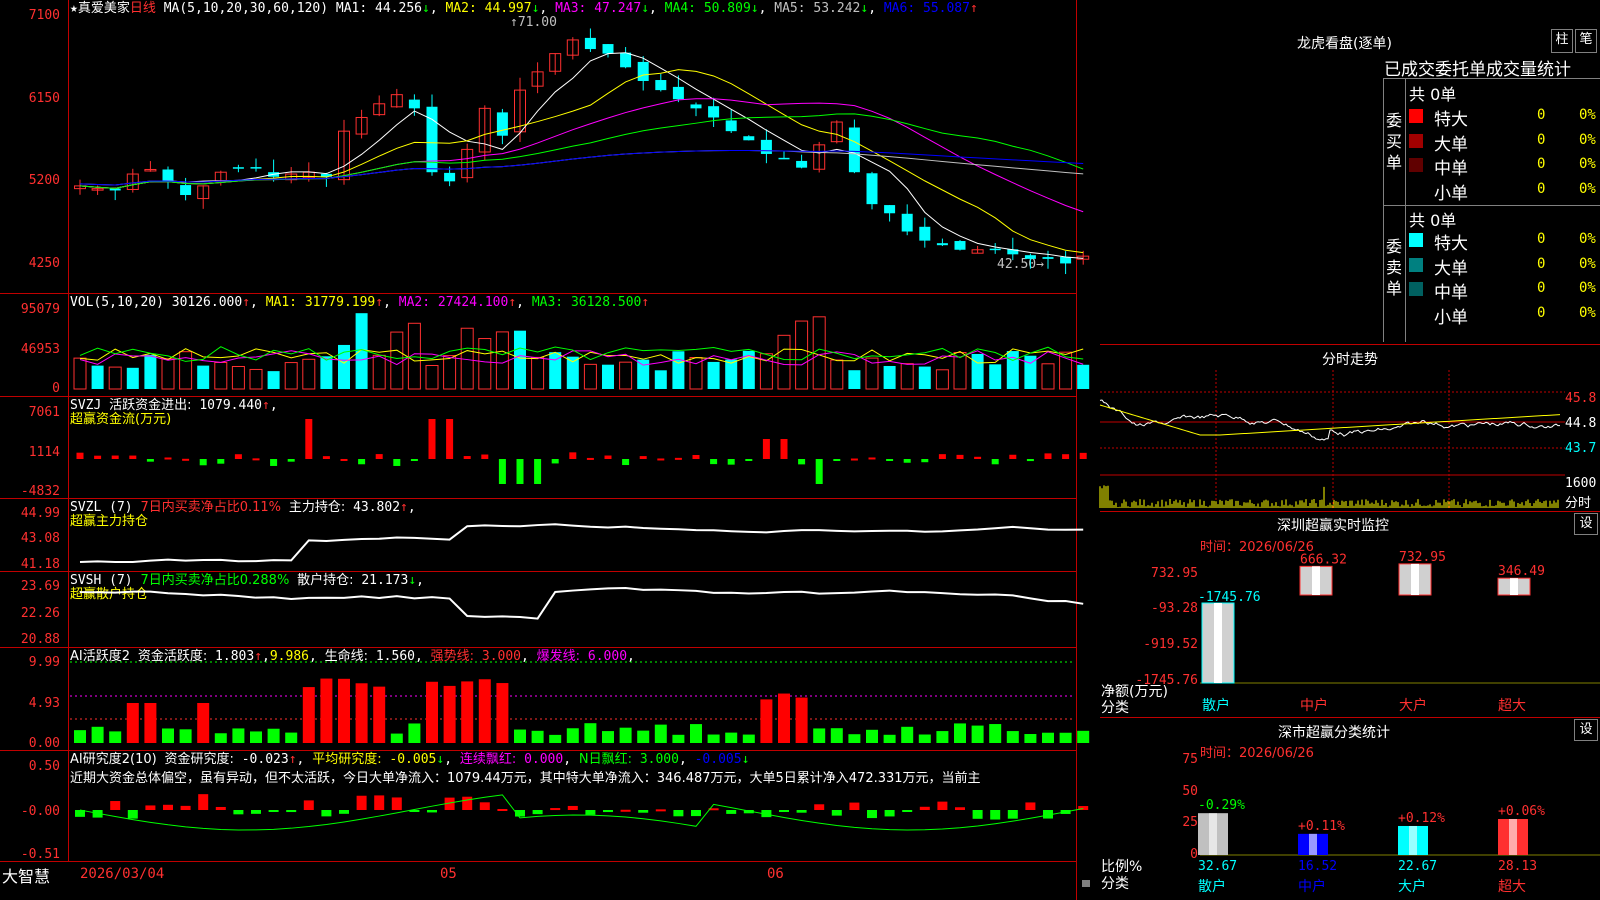 The height and width of the screenshot is (900, 1600). Describe the element at coordinates (1417, 866) in the screenshot. I see `sz-class-value: 22.67` at that location.